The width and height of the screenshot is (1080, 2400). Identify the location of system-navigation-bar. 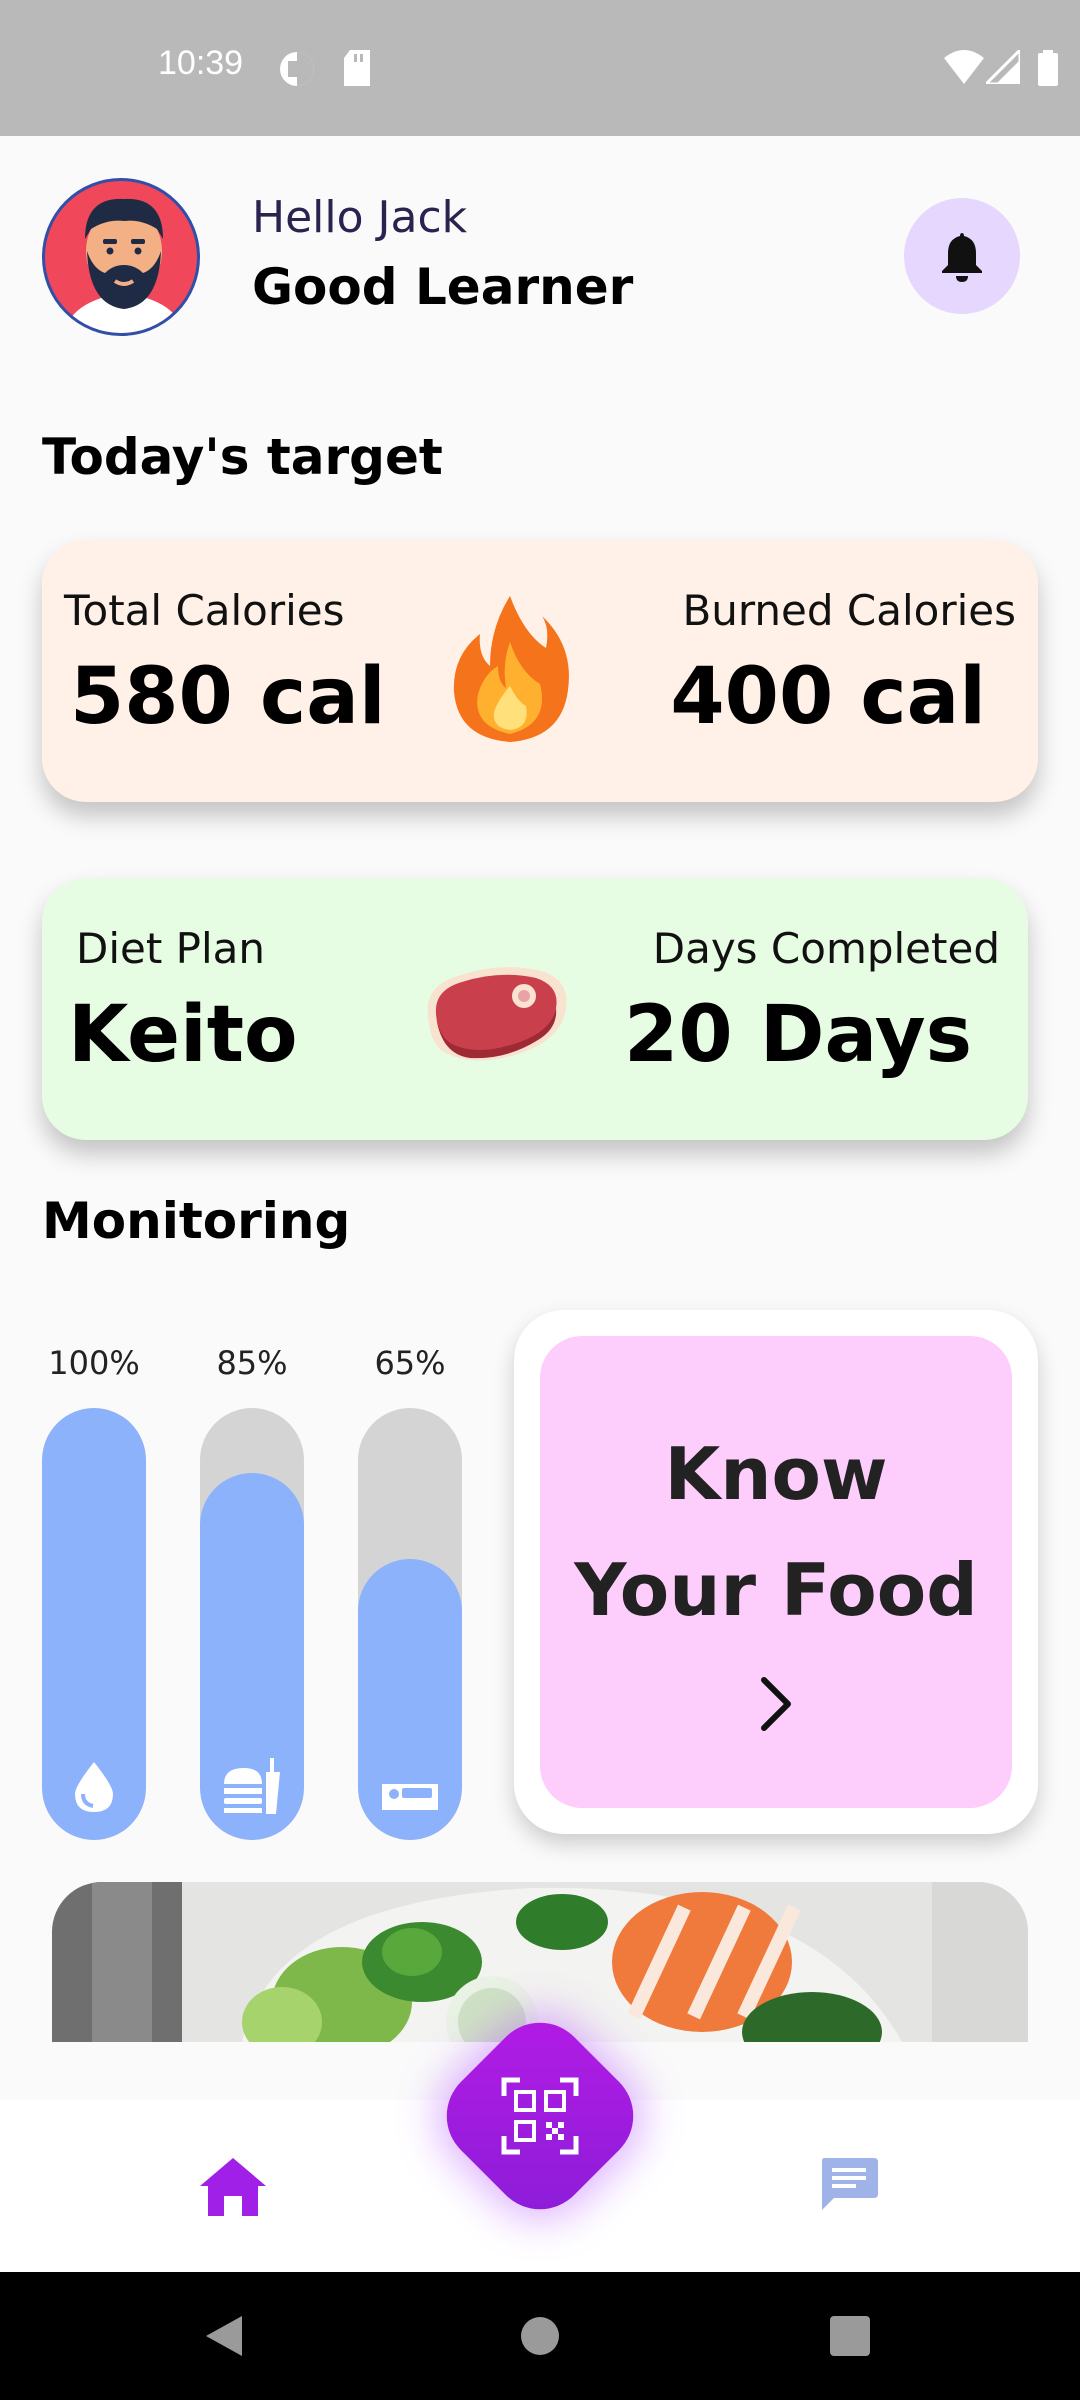
(540, 2336).